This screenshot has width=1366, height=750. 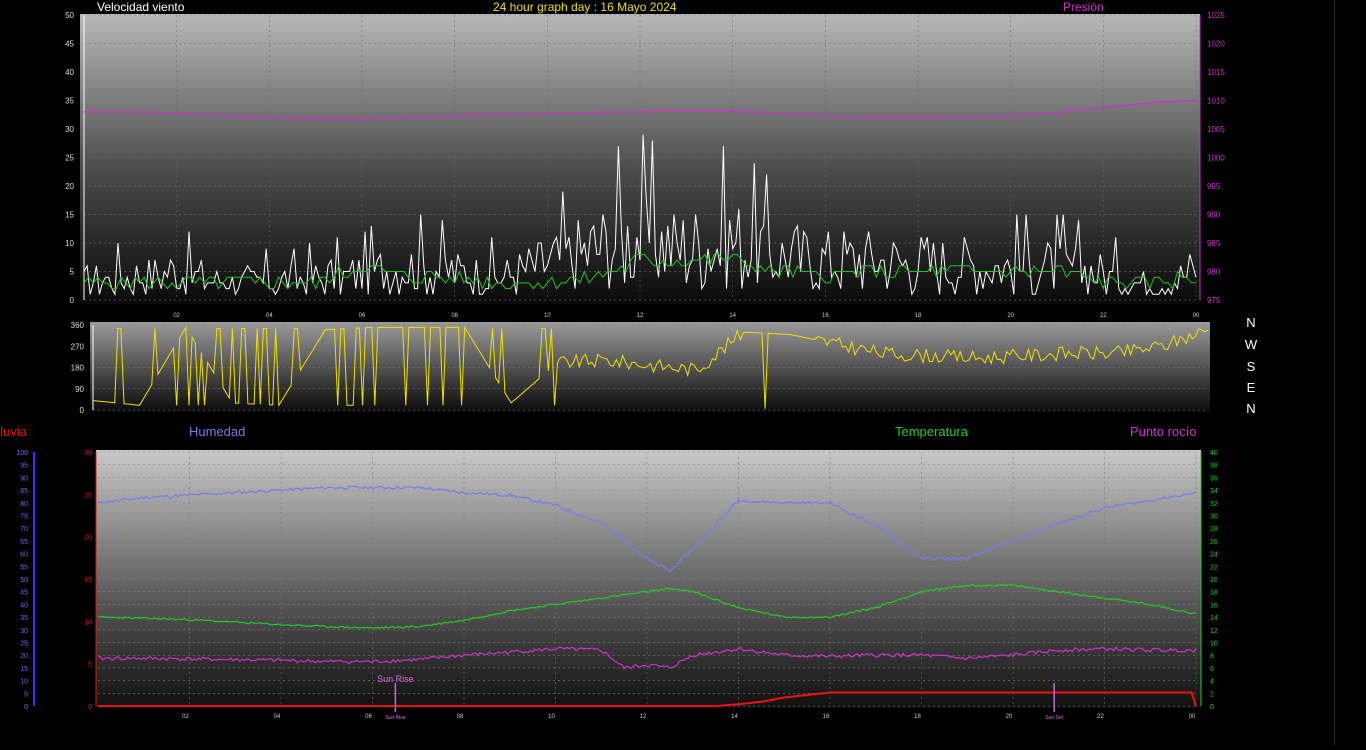 I want to click on direction-y-tick: 90, so click(x=79, y=389).